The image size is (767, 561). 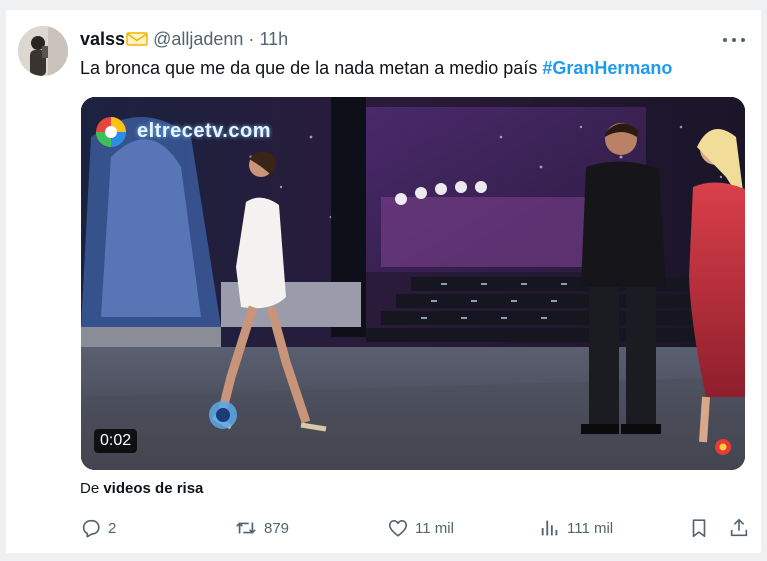 What do you see at coordinates (739, 527) in the screenshot?
I see `share-icon` at bounding box center [739, 527].